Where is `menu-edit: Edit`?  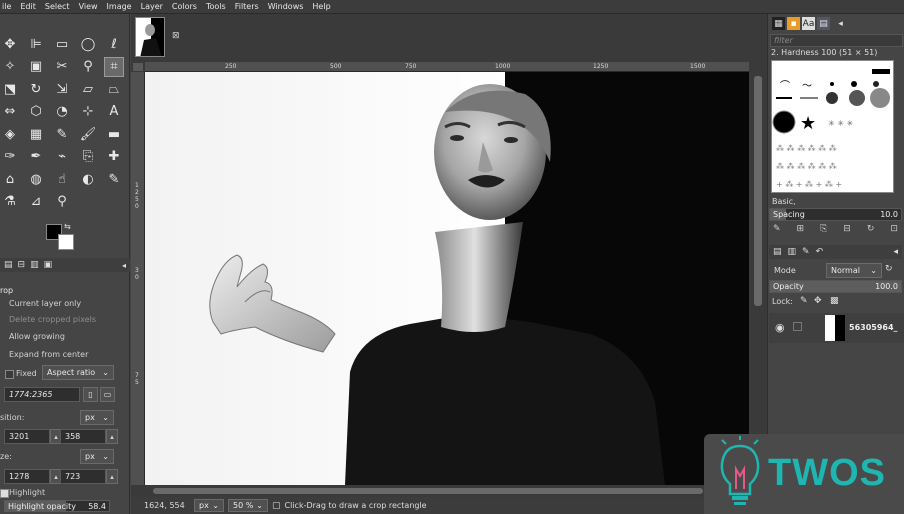
menu-edit: Edit is located at coordinates (28, 6).